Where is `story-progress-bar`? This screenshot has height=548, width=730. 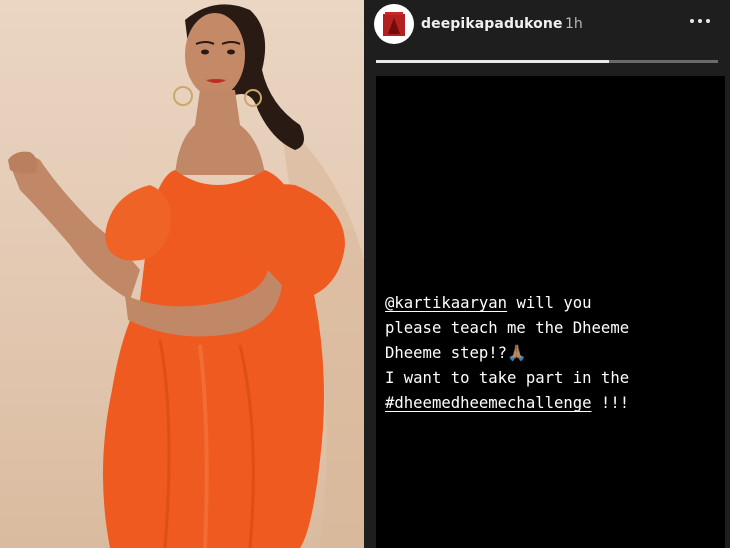 story-progress-bar is located at coordinates (547, 61).